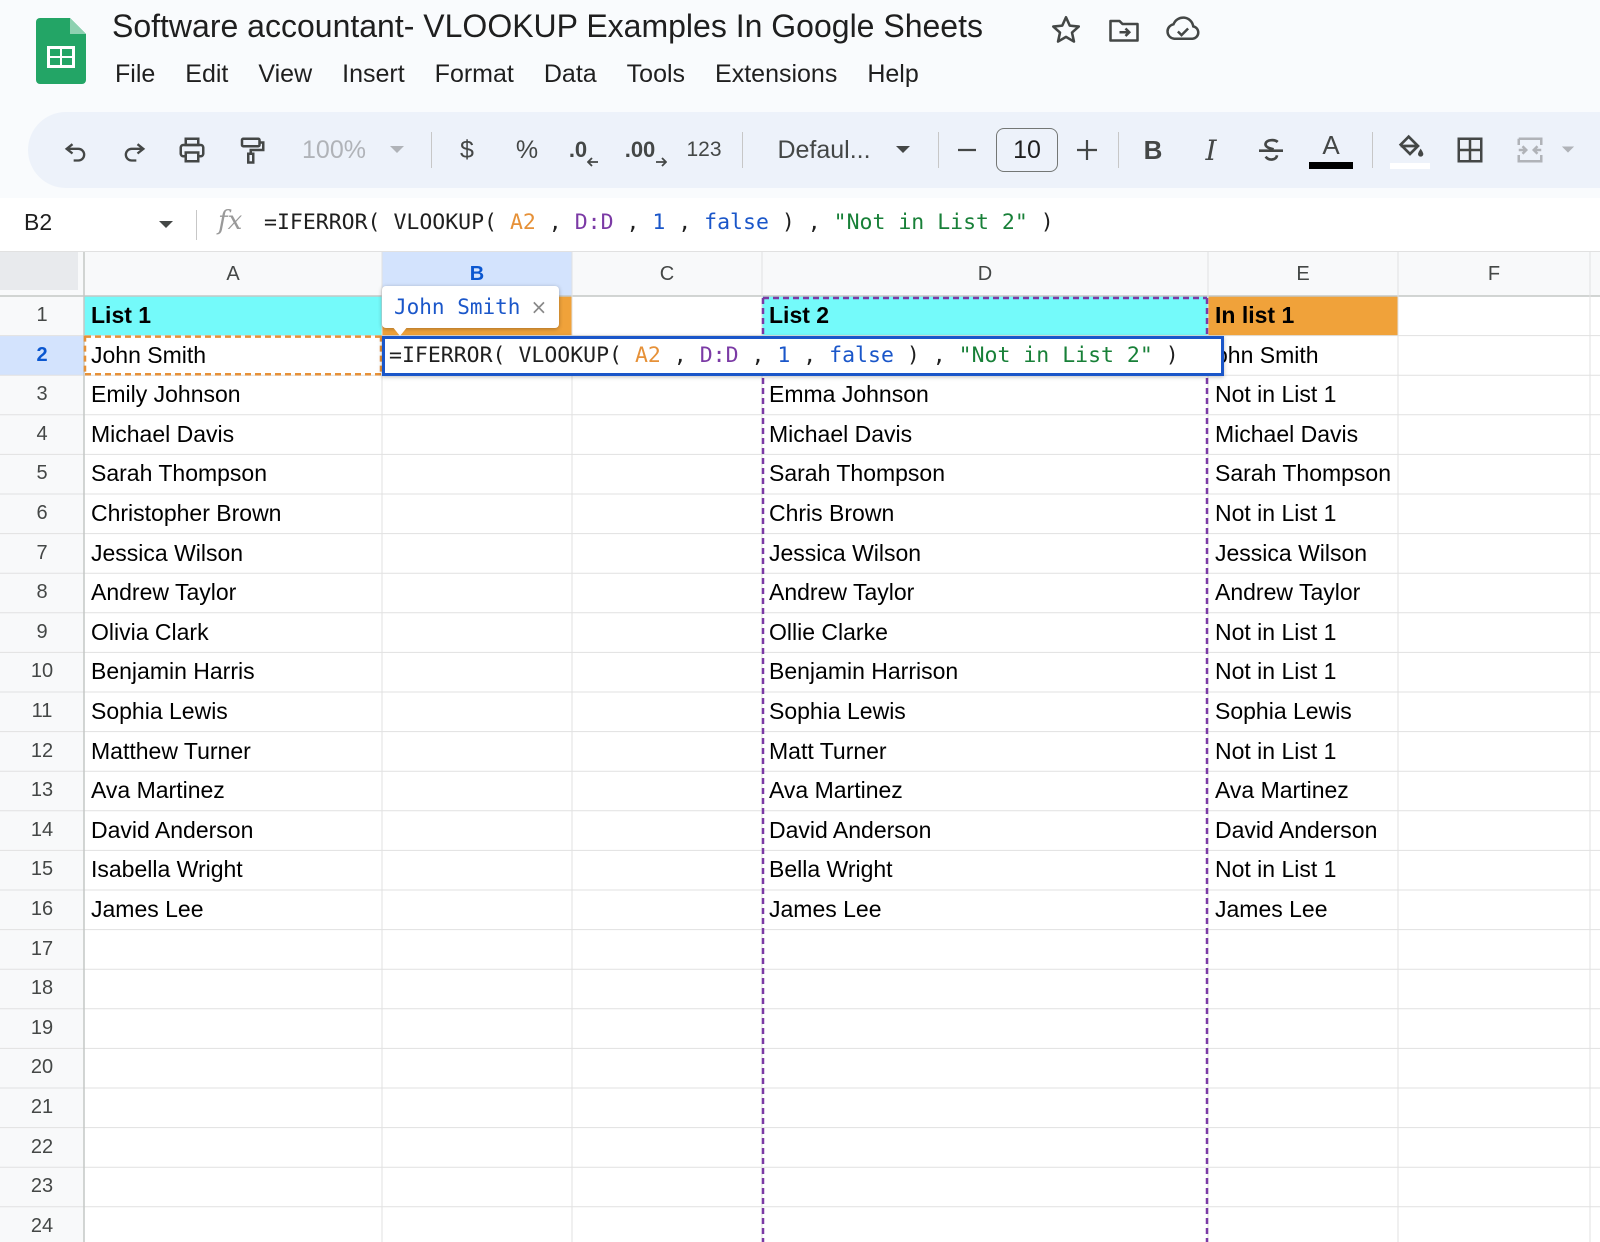  What do you see at coordinates (42, 395) in the screenshot?
I see `row-header-3: 3` at bounding box center [42, 395].